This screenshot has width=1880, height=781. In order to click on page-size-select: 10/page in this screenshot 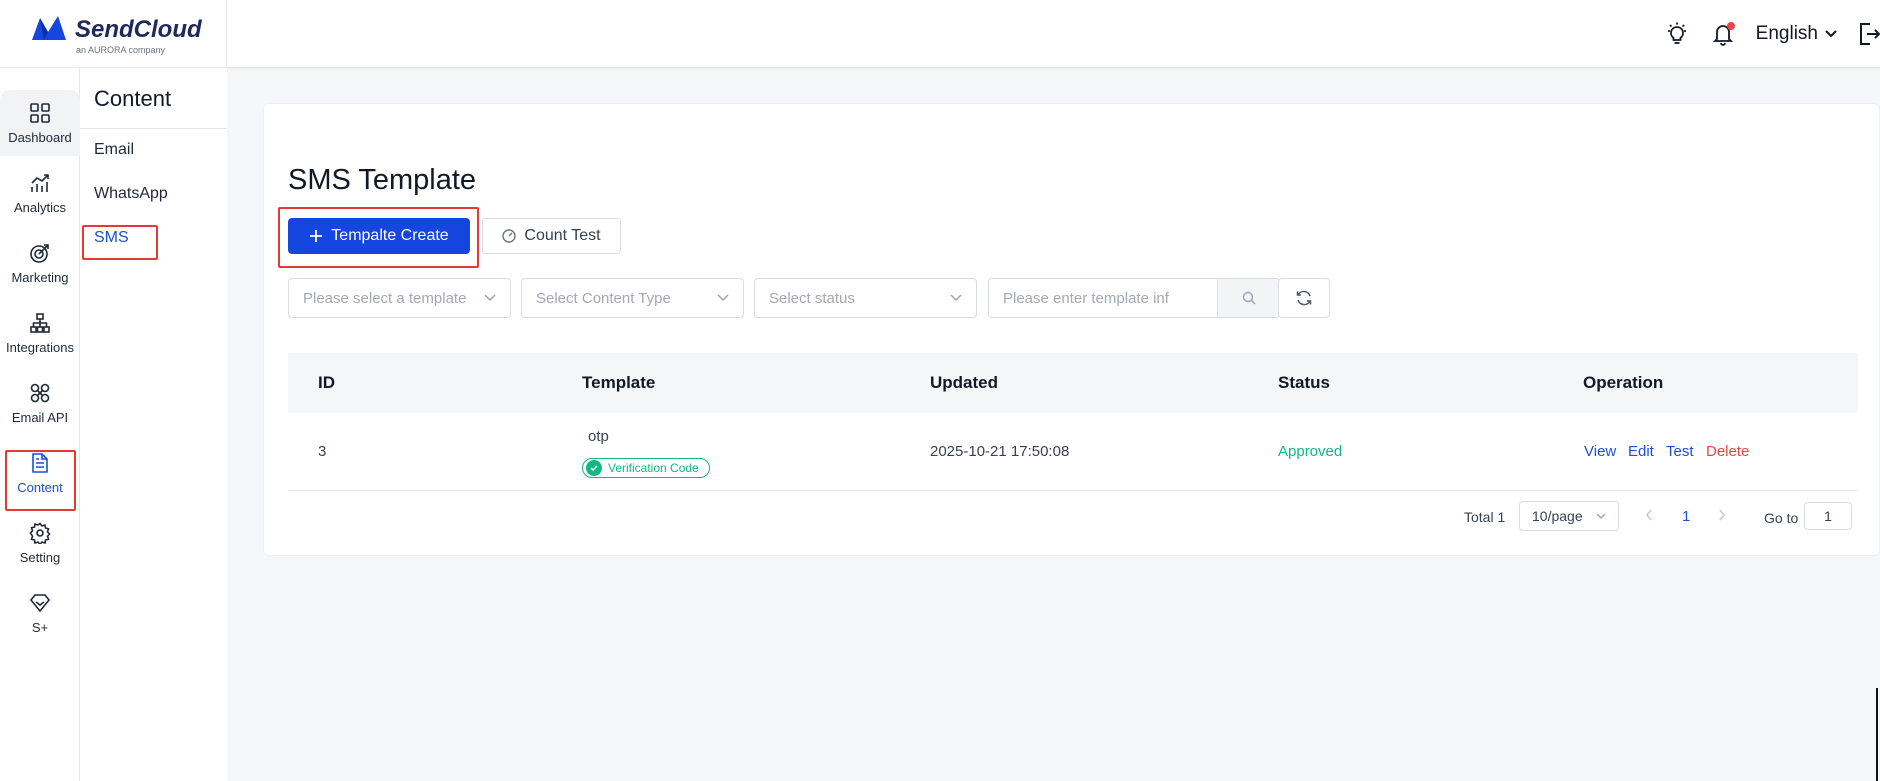, I will do `click(1569, 516)`.